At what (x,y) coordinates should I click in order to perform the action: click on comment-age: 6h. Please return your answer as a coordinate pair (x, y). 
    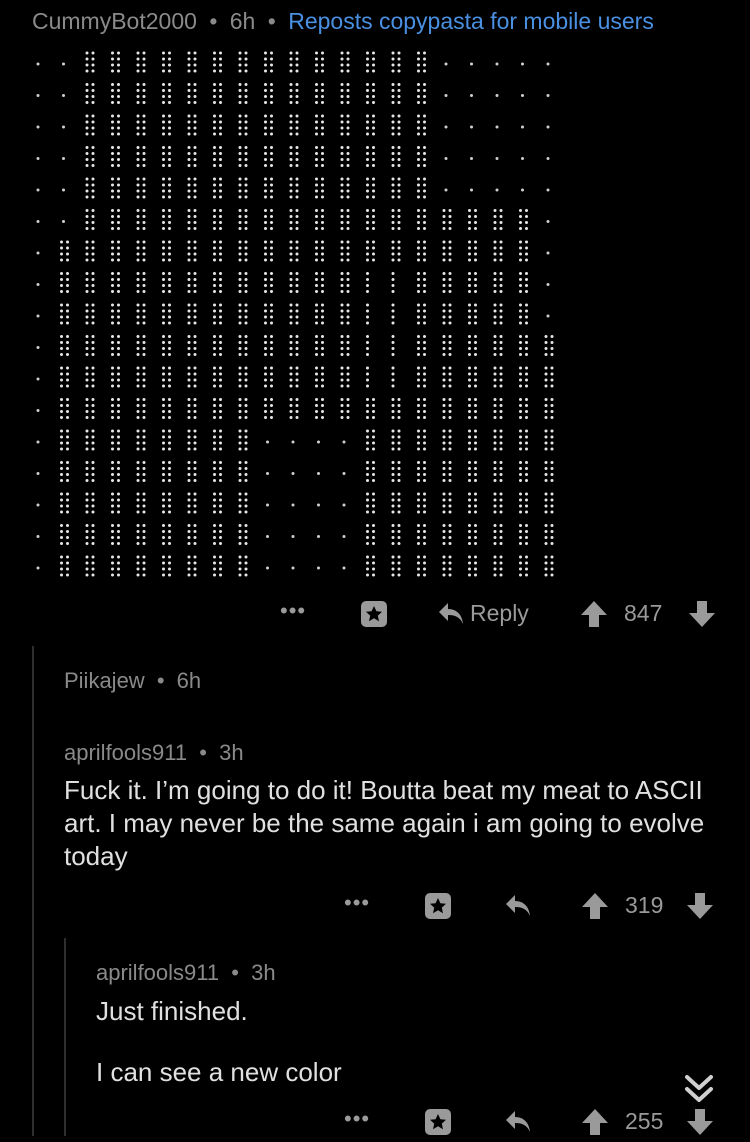
    Looking at the image, I should click on (242, 21).